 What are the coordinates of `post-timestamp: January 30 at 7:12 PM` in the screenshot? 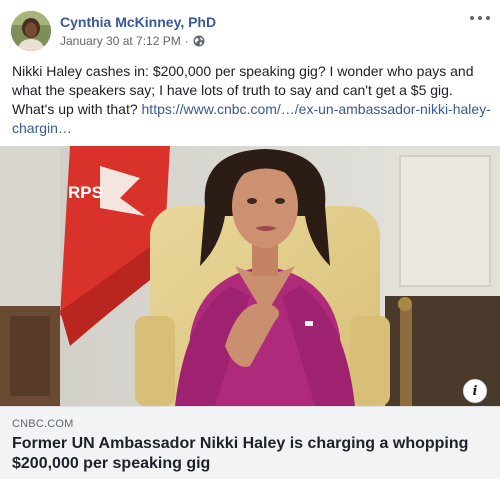 It's located at (120, 41).